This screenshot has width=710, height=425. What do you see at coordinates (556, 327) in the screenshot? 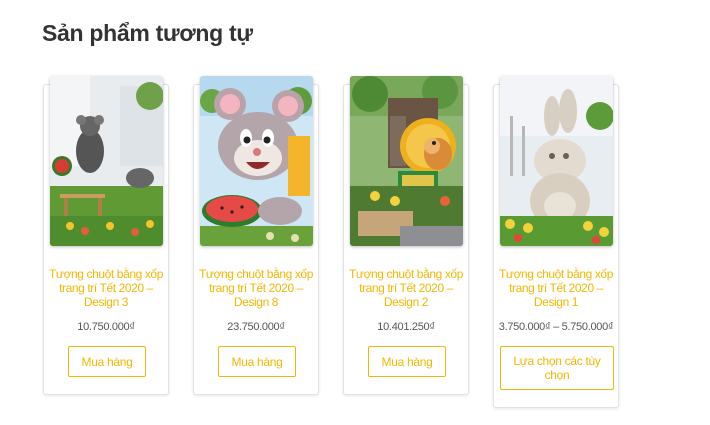
I see `product-price: 3.750.000₫ – 5.750.000₫` at bounding box center [556, 327].